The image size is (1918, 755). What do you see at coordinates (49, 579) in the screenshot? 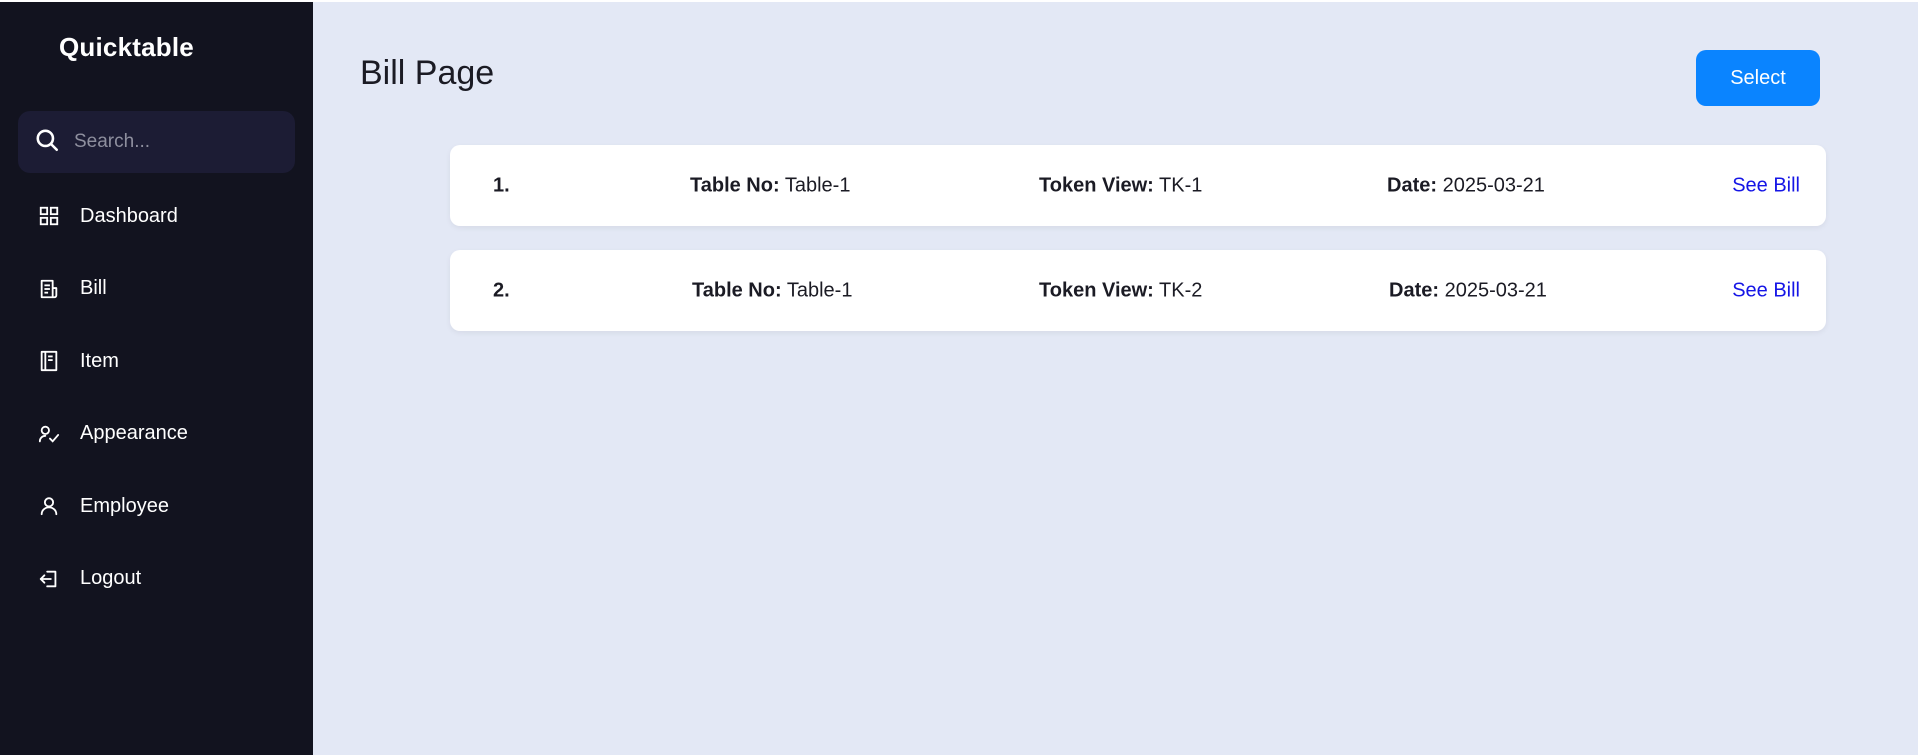
I see `logout-icon` at bounding box center [49, 579].